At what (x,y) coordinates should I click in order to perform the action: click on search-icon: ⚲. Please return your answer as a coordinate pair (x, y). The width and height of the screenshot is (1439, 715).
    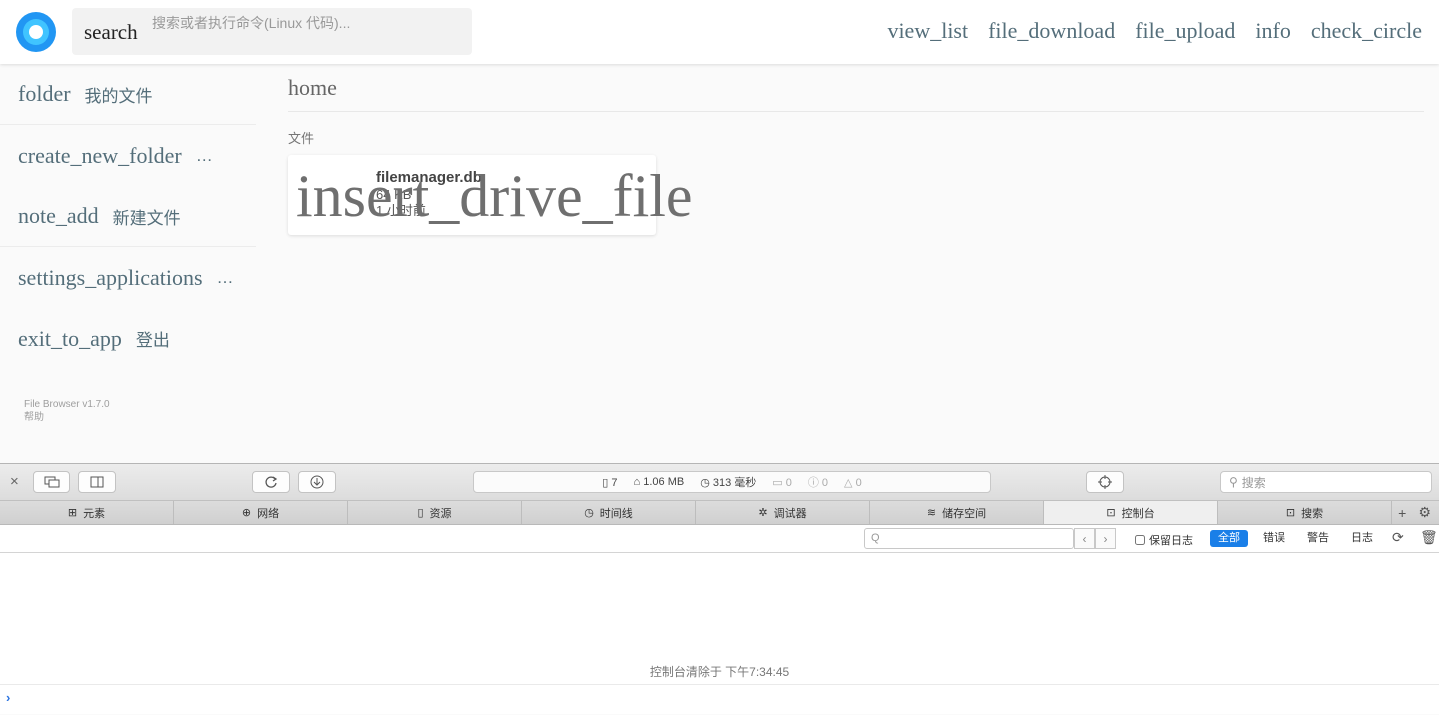
    Looking at the image, I should click on (1233, 482).